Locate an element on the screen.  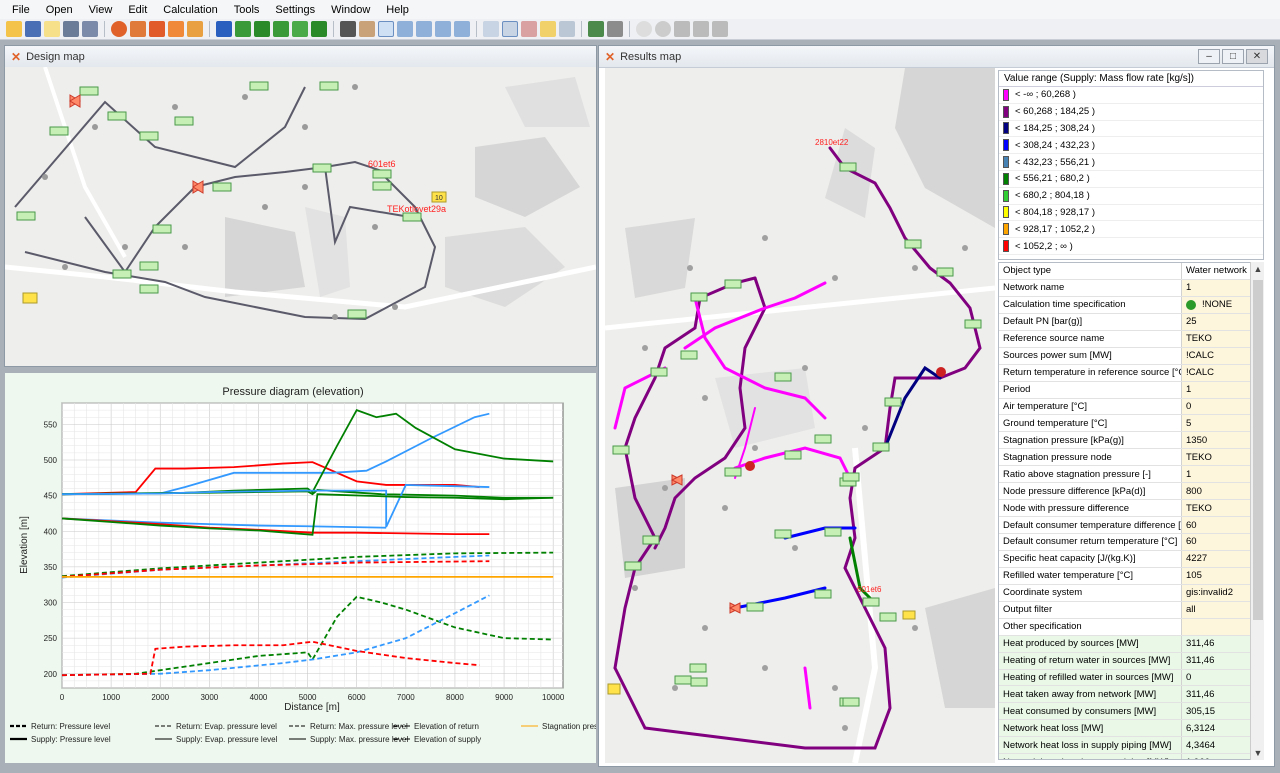
property-row: Other specification is located at coordinates (1131, 627).